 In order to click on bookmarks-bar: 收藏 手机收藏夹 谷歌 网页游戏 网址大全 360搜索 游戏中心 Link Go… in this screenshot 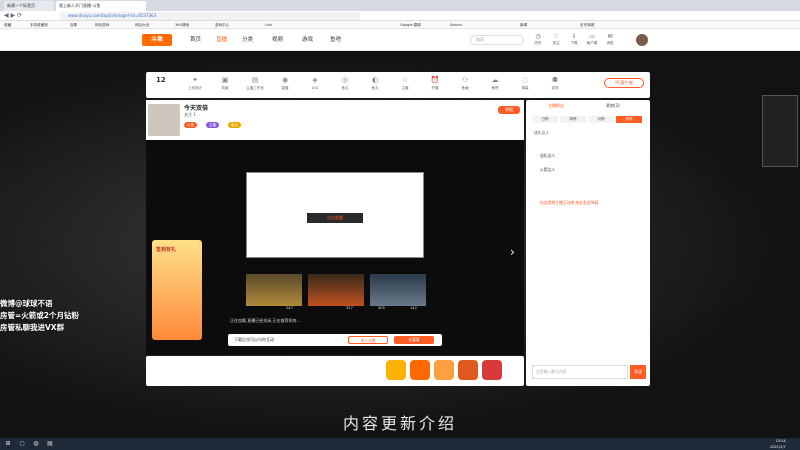, I will do `click(400, 25)`.